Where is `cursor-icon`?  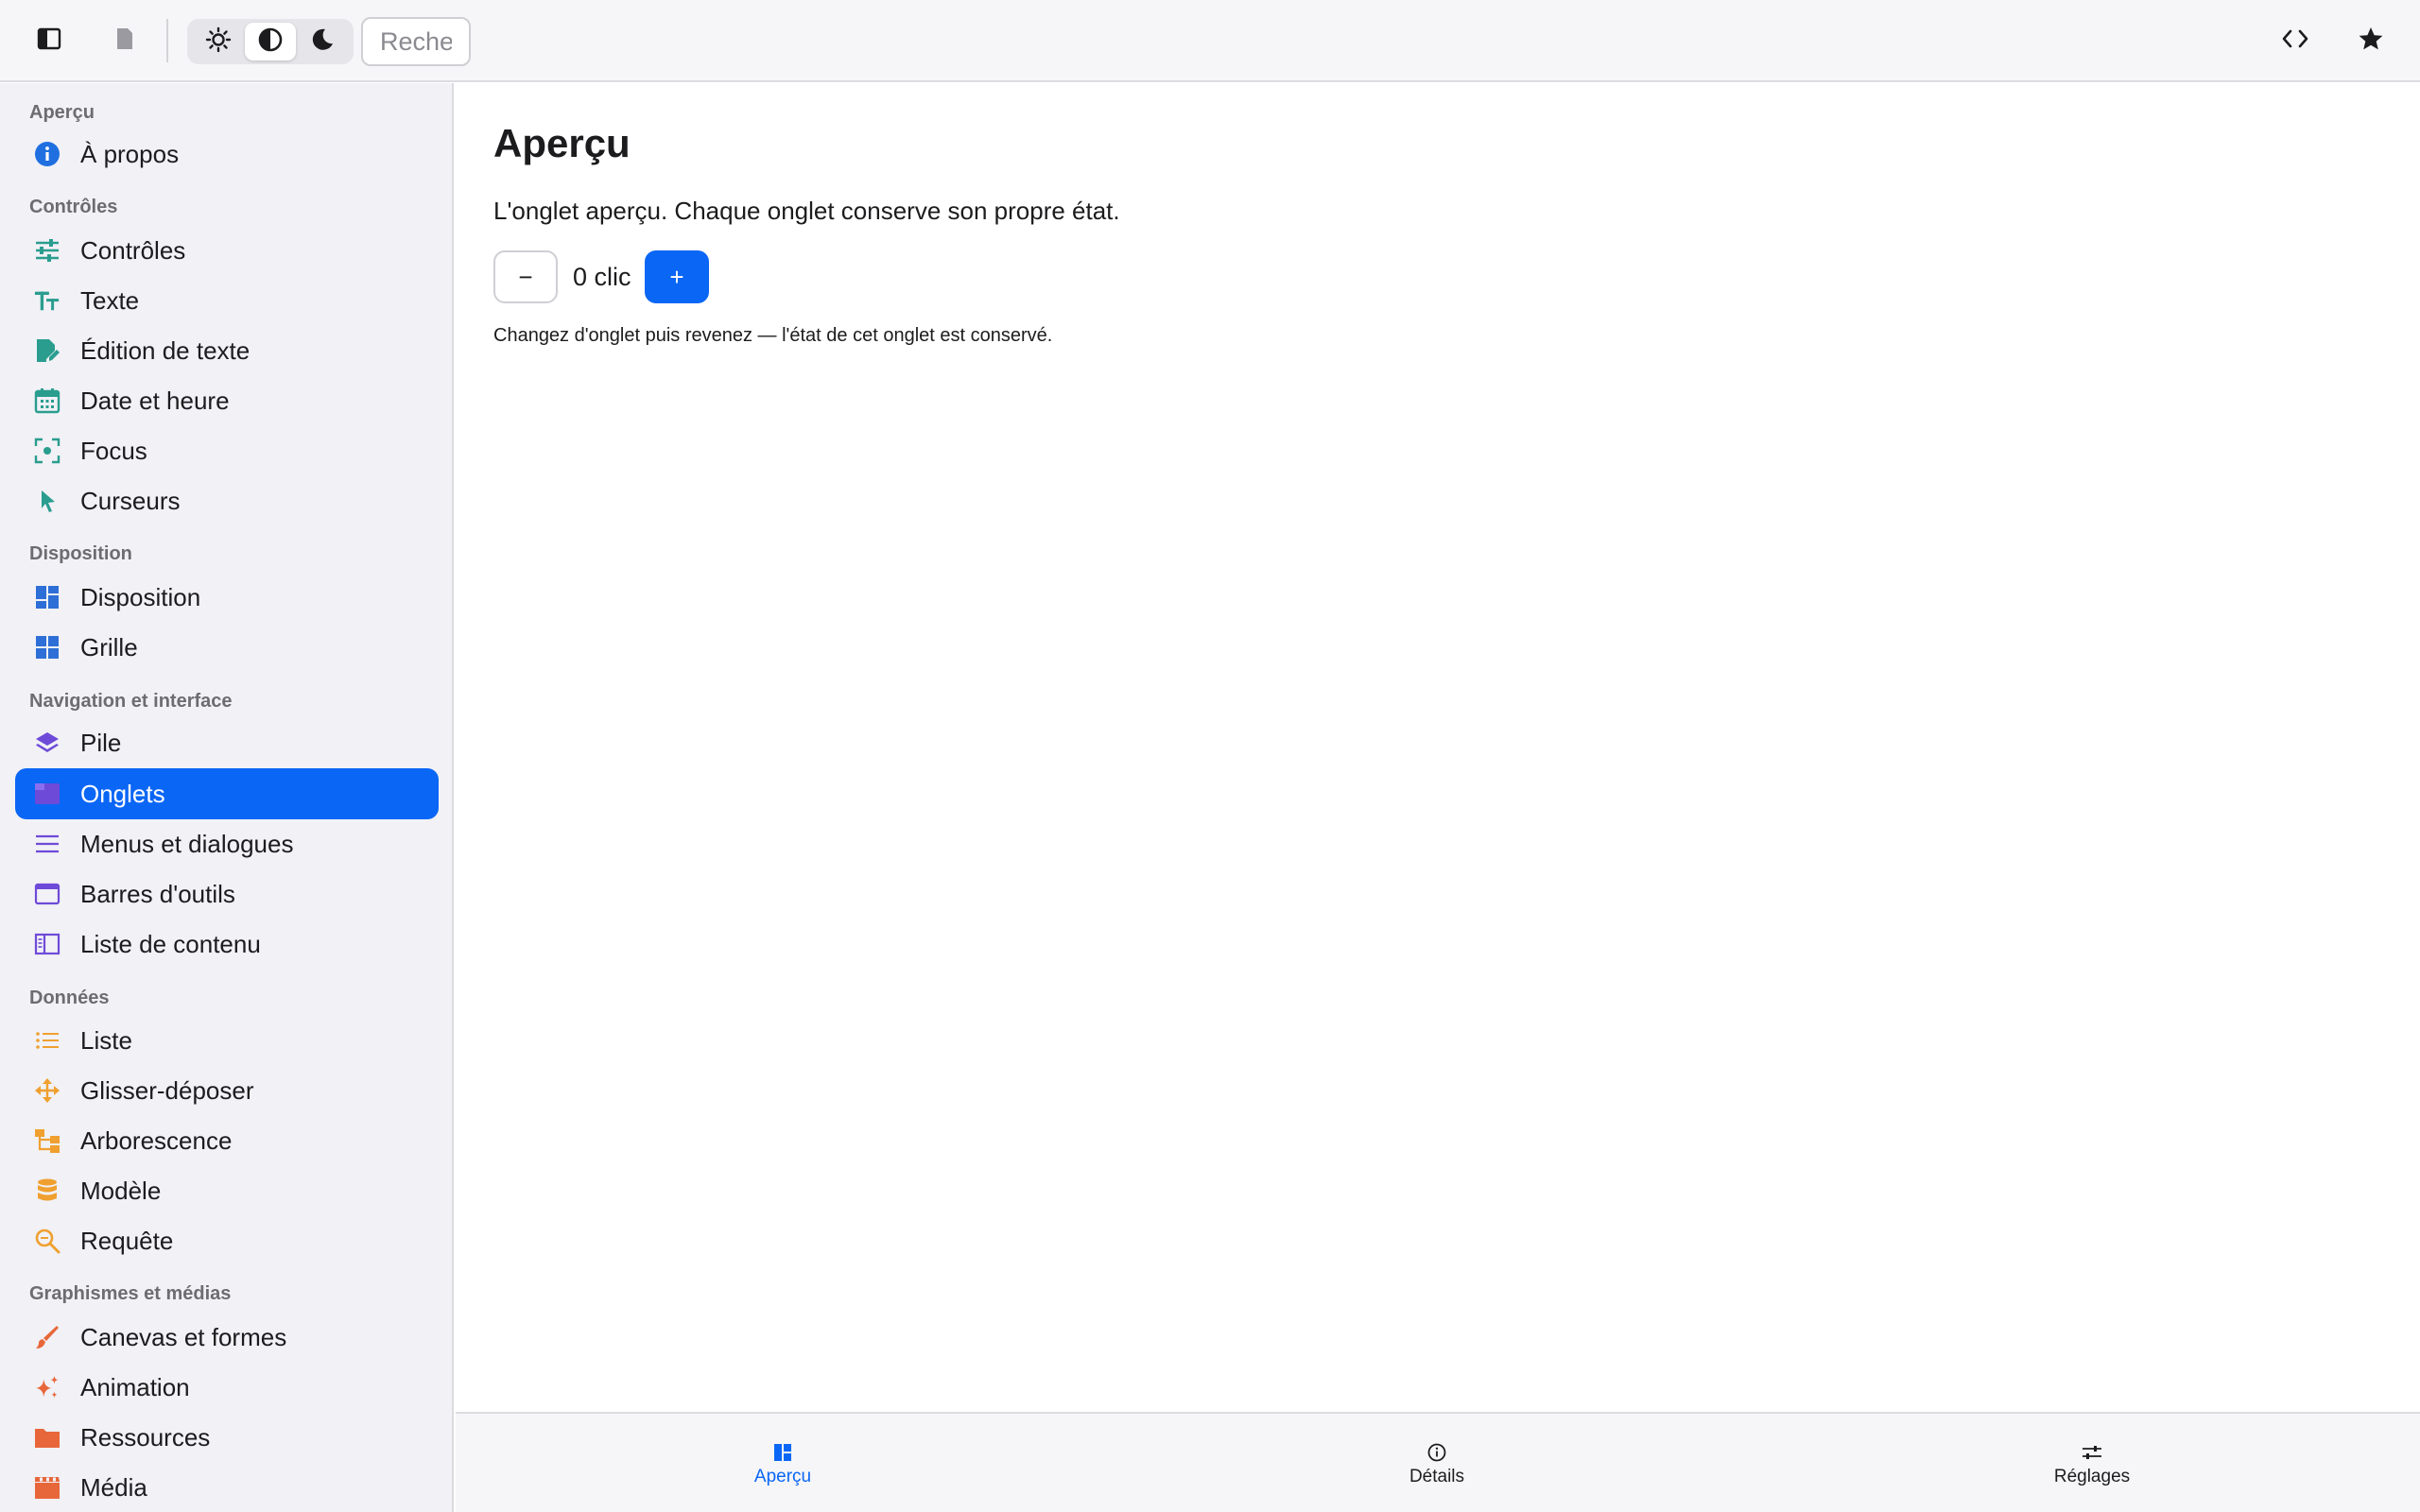
cursor-icon is located at coordinates (47, 501).